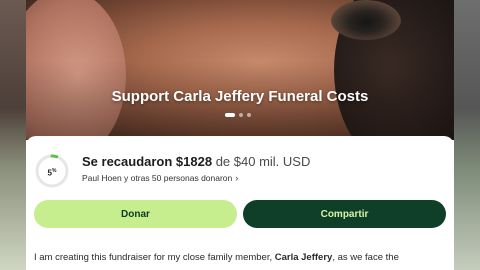 The image size is (480, 270). What do you see at coordinates (303, 257) in the screenshot?
I see `story-beneficiary: Carla Jeffery` at bounding box center [303, 257].